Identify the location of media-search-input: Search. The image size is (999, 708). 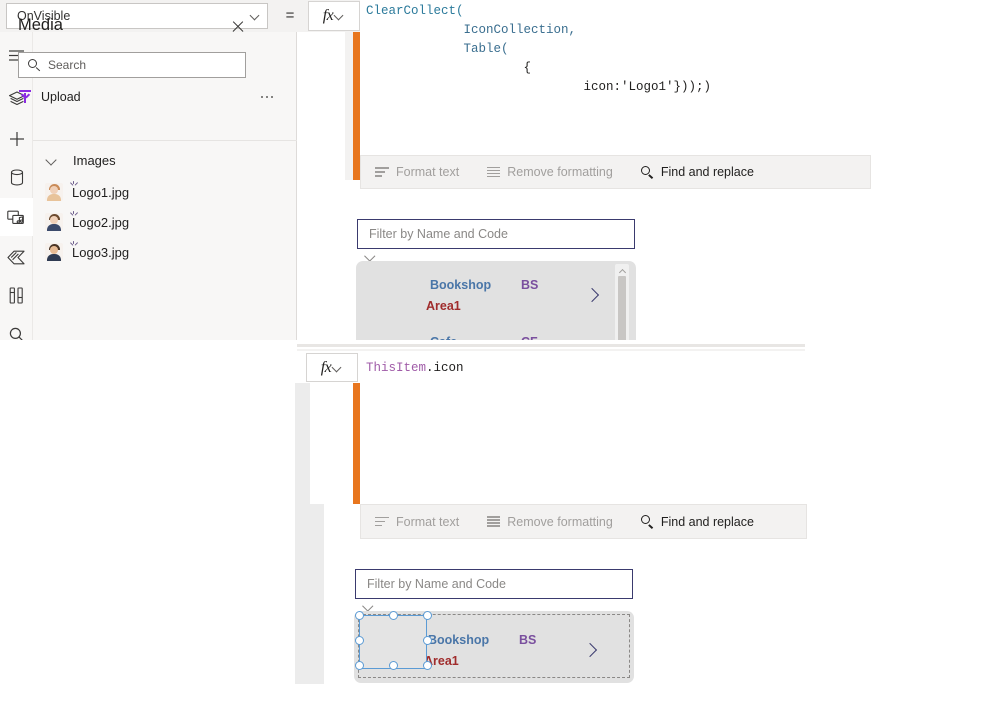
(132, 65).